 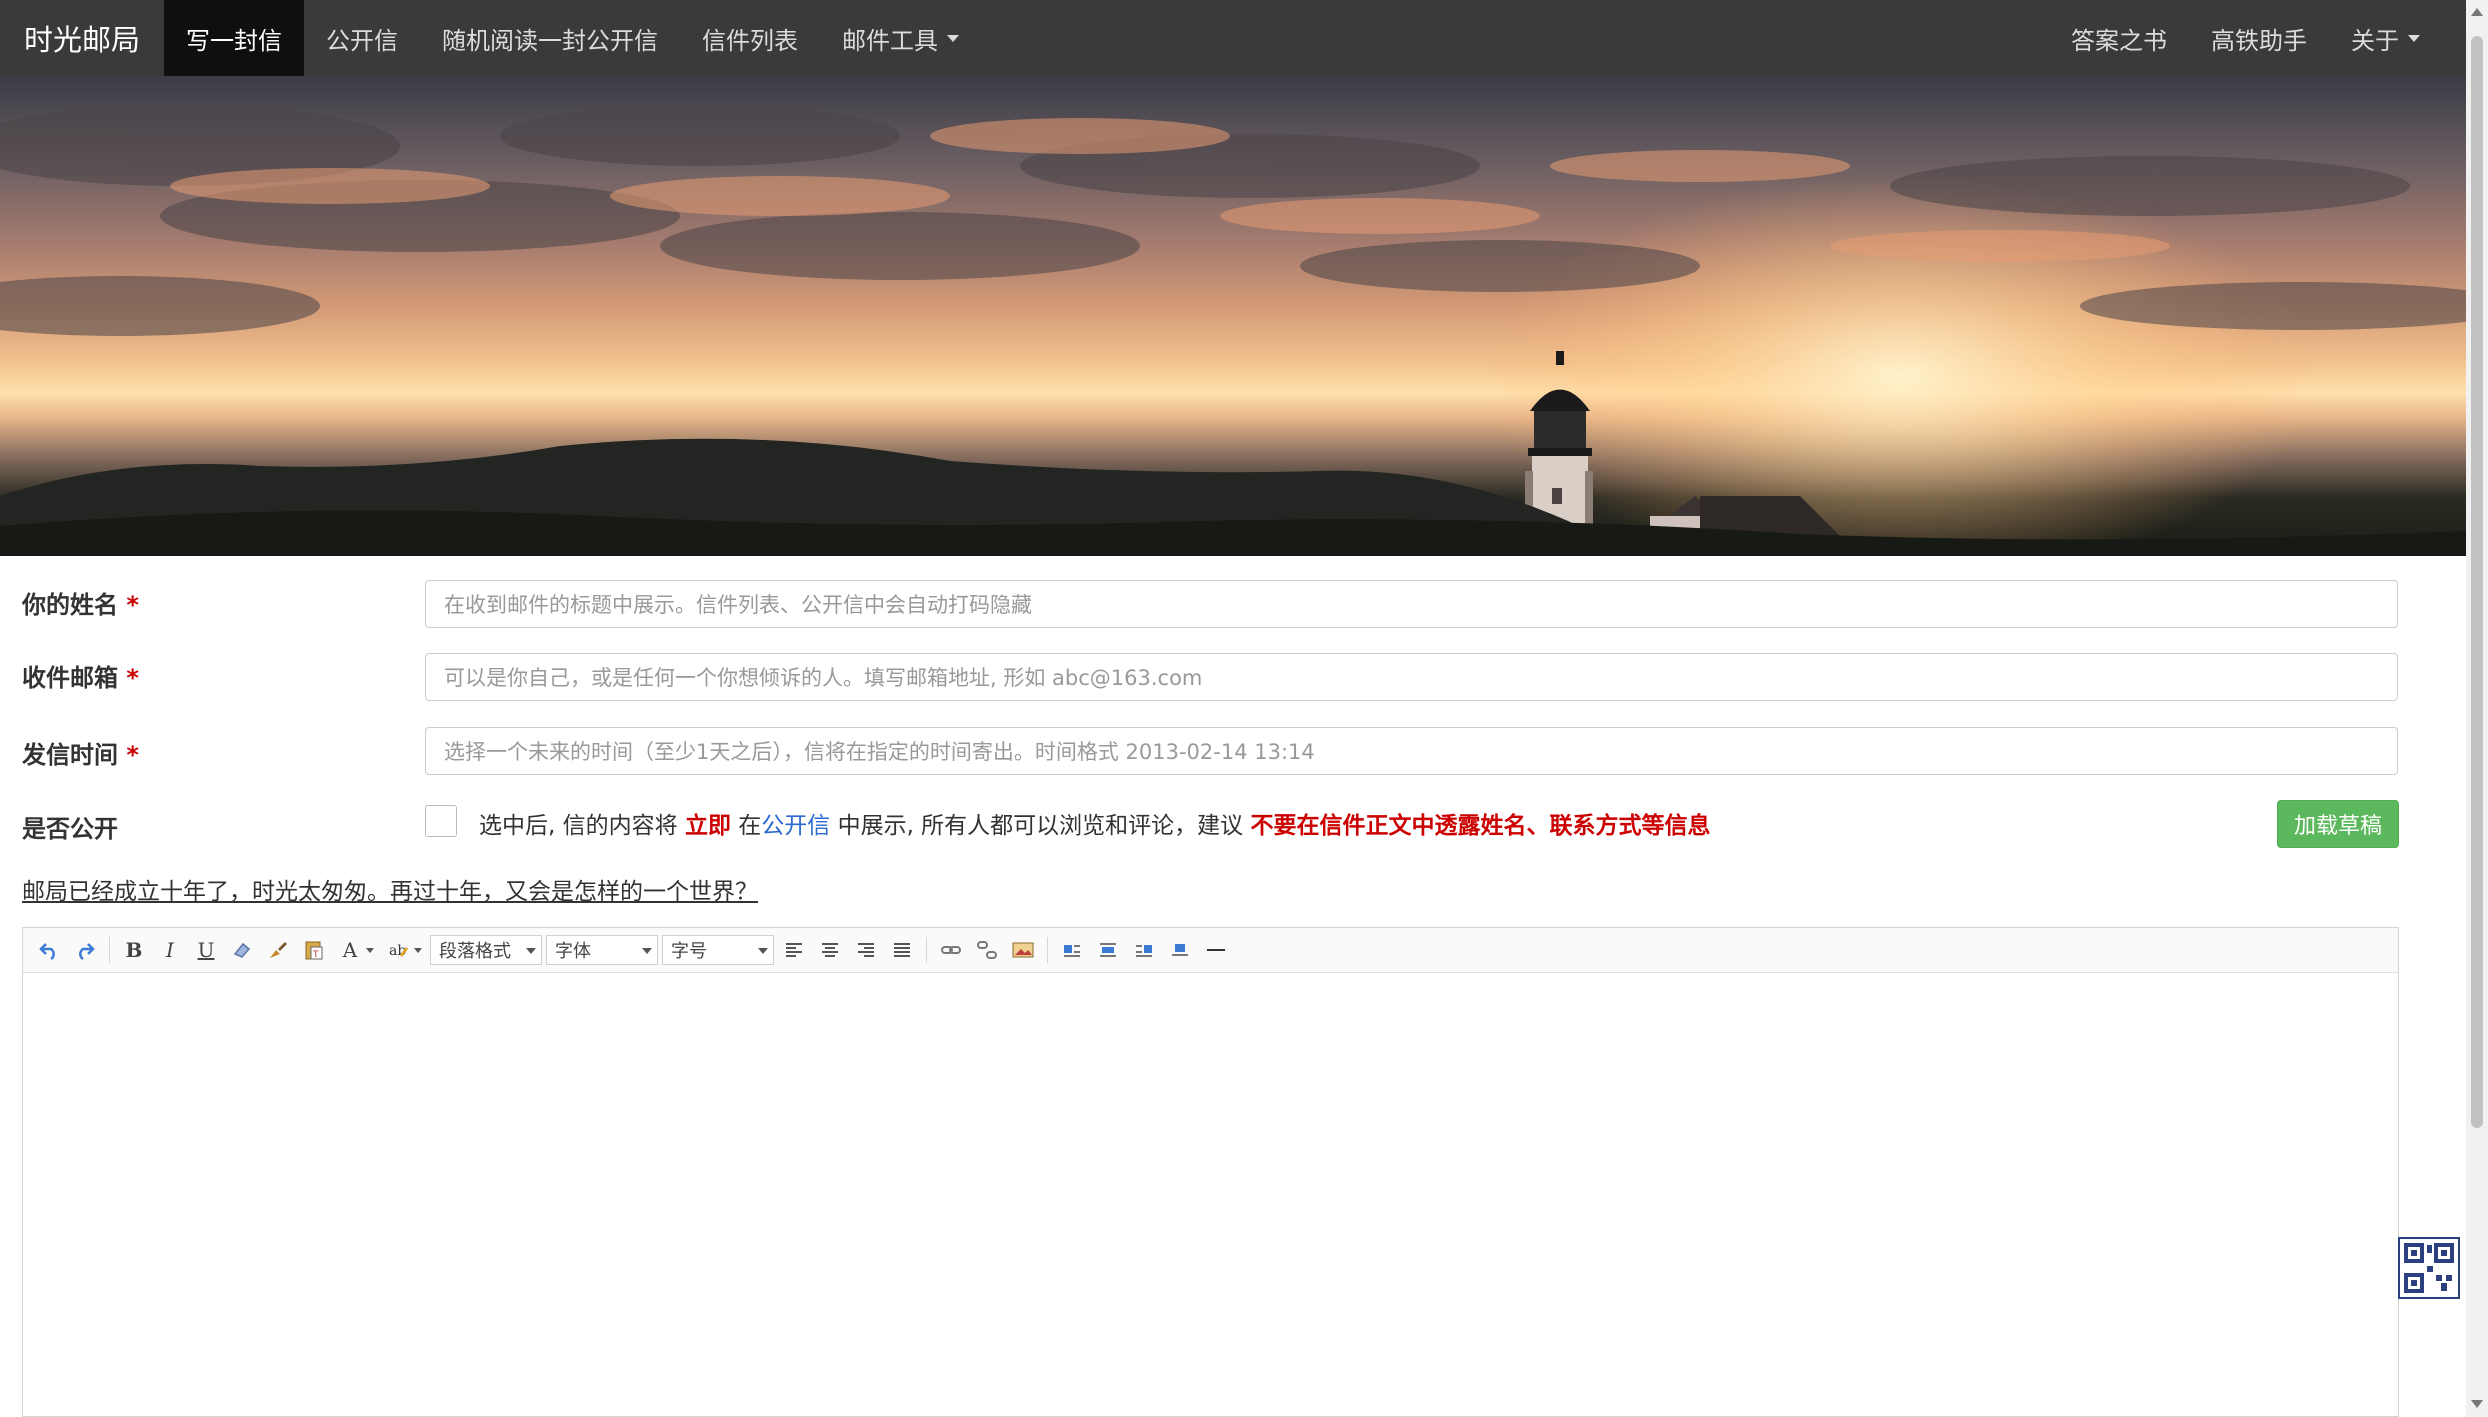 What do you see at coordinates (689, 951) in the screenshot?
I see `font-size-value: 字号` at bounding box center [689, 951].